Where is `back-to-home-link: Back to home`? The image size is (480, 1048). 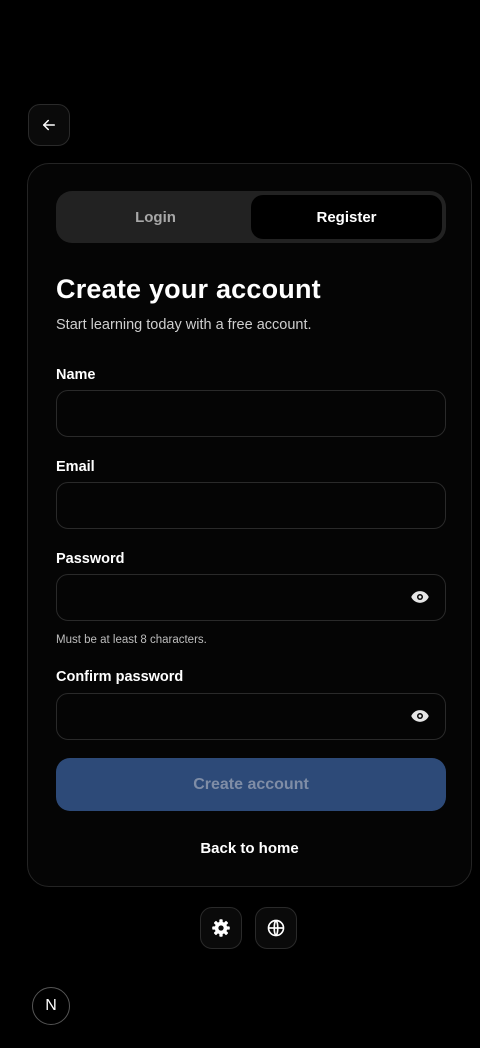
back-to-home-link: Back to home is located at coordinates (249, 848).